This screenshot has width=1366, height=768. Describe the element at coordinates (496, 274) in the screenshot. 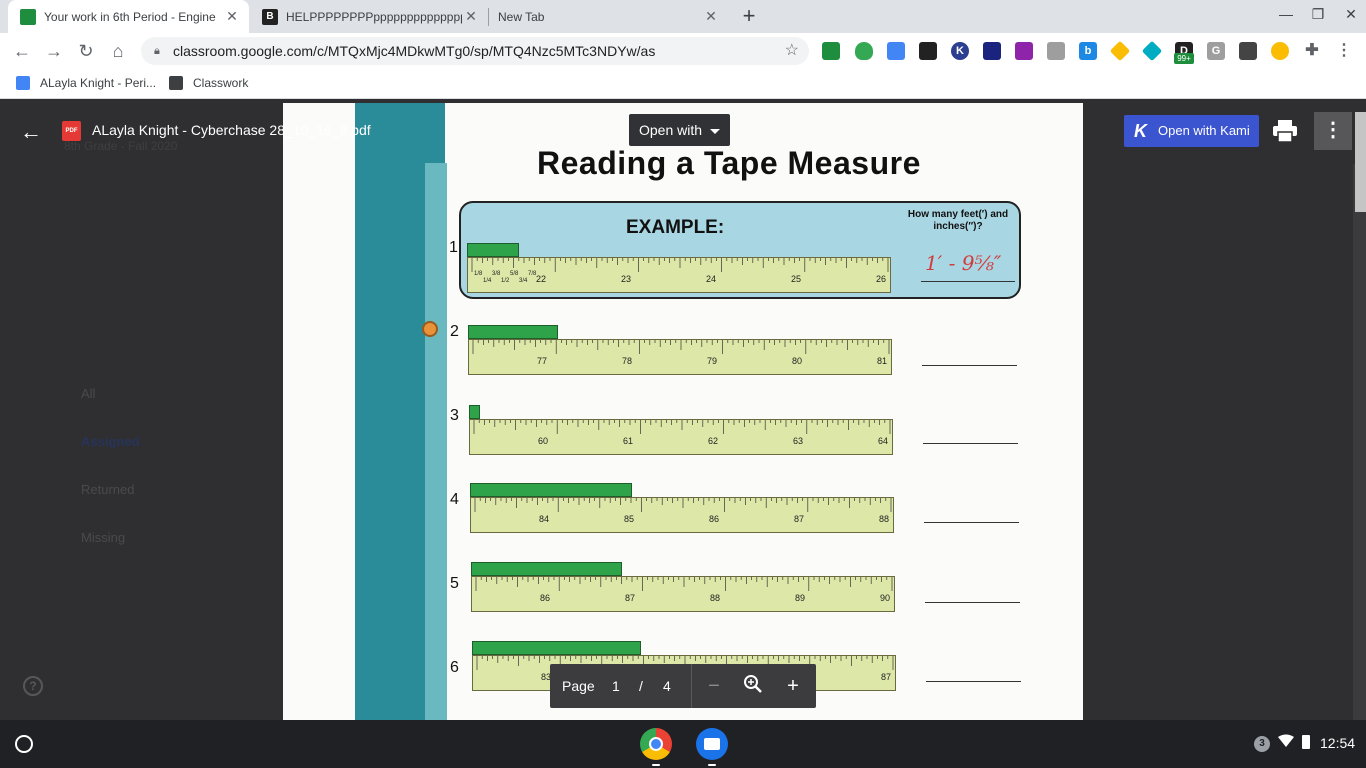

I see `ruler-fraction-label: 3/8` at that location.